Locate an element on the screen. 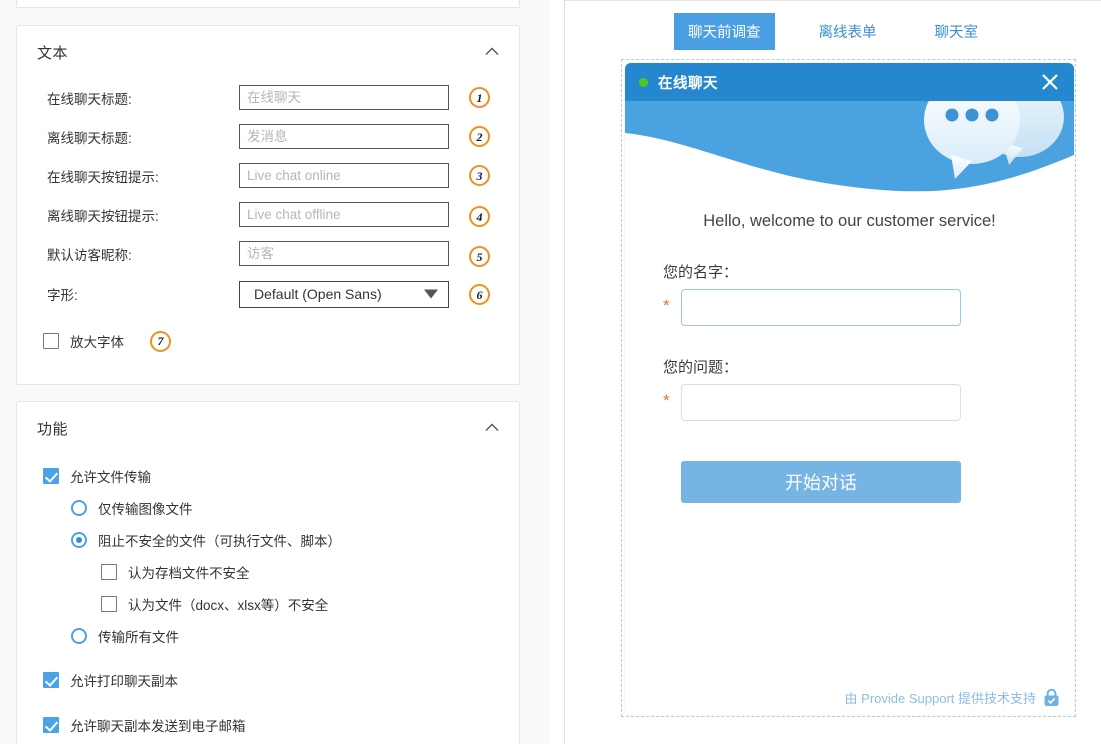 This screenshot has height=744, width=1101. chevron-down-icon is located at coordinates (431, 294).